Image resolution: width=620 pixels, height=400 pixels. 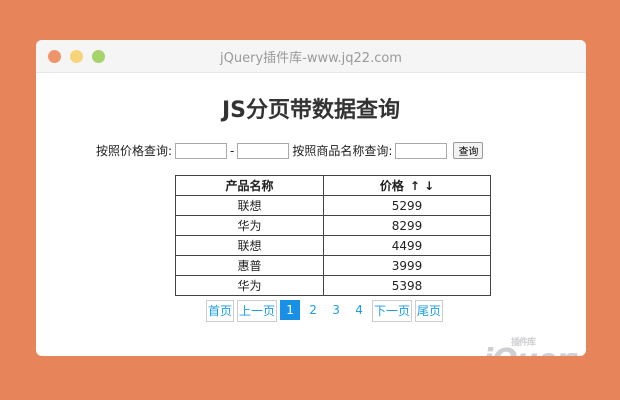 I want to click on price-header-label: 价格, so click(x=391, y=186).